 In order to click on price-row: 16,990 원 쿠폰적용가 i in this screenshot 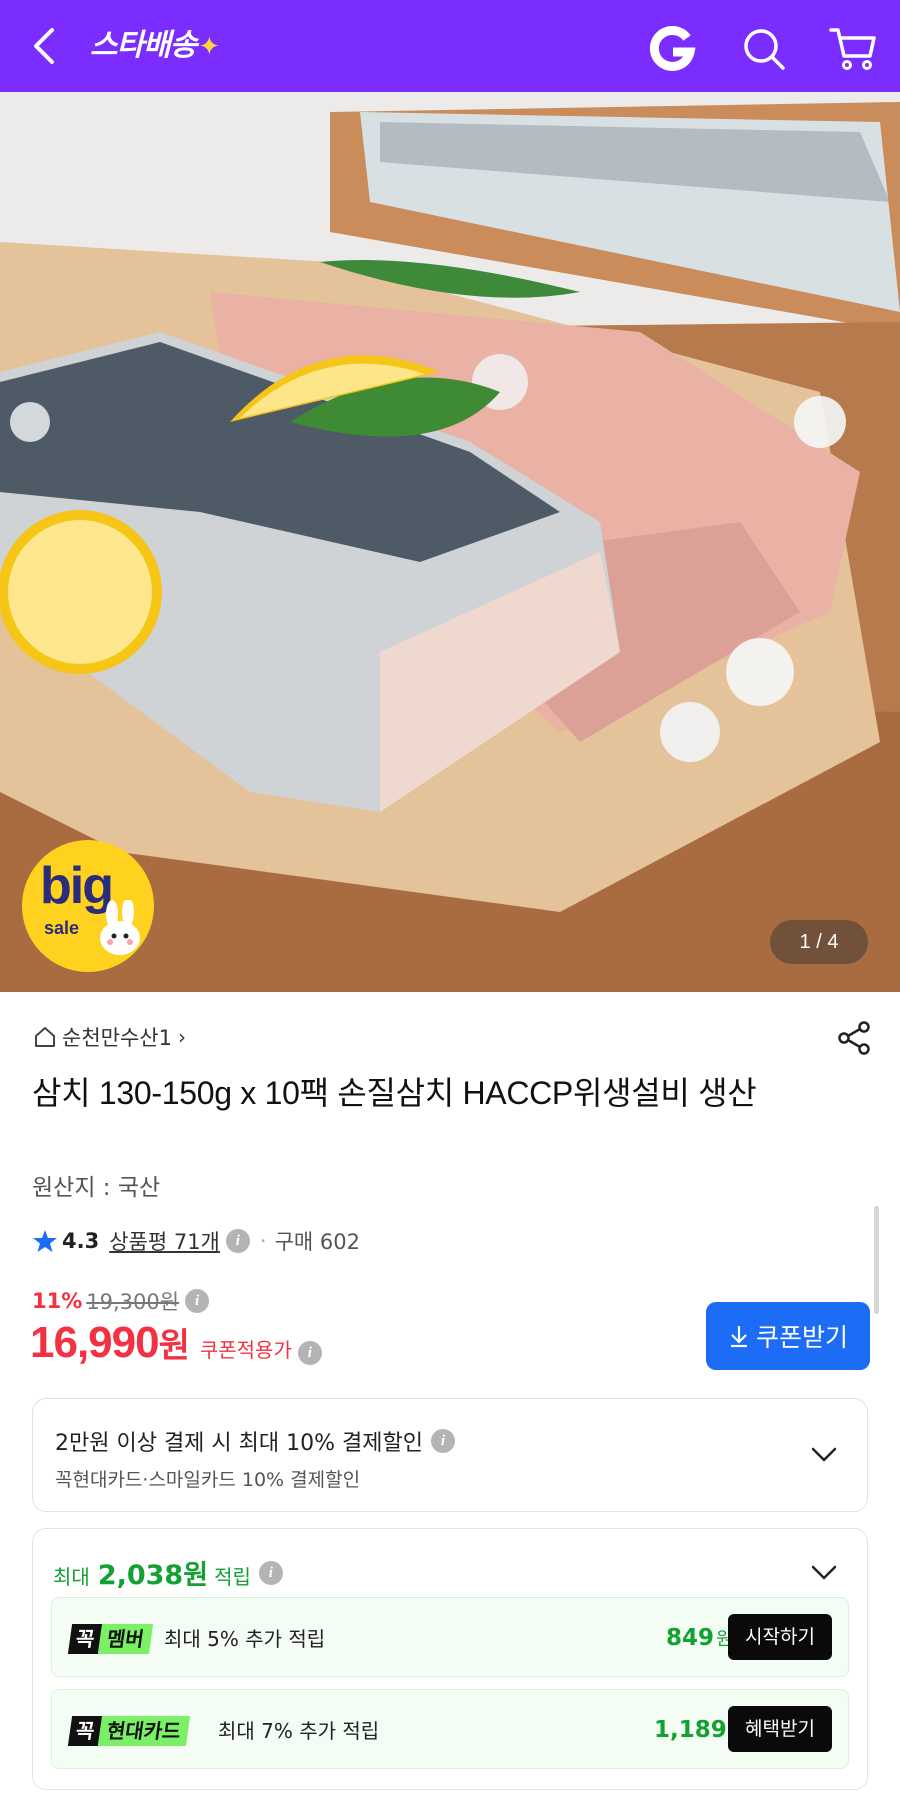, I will do `click(176, 1345)`.